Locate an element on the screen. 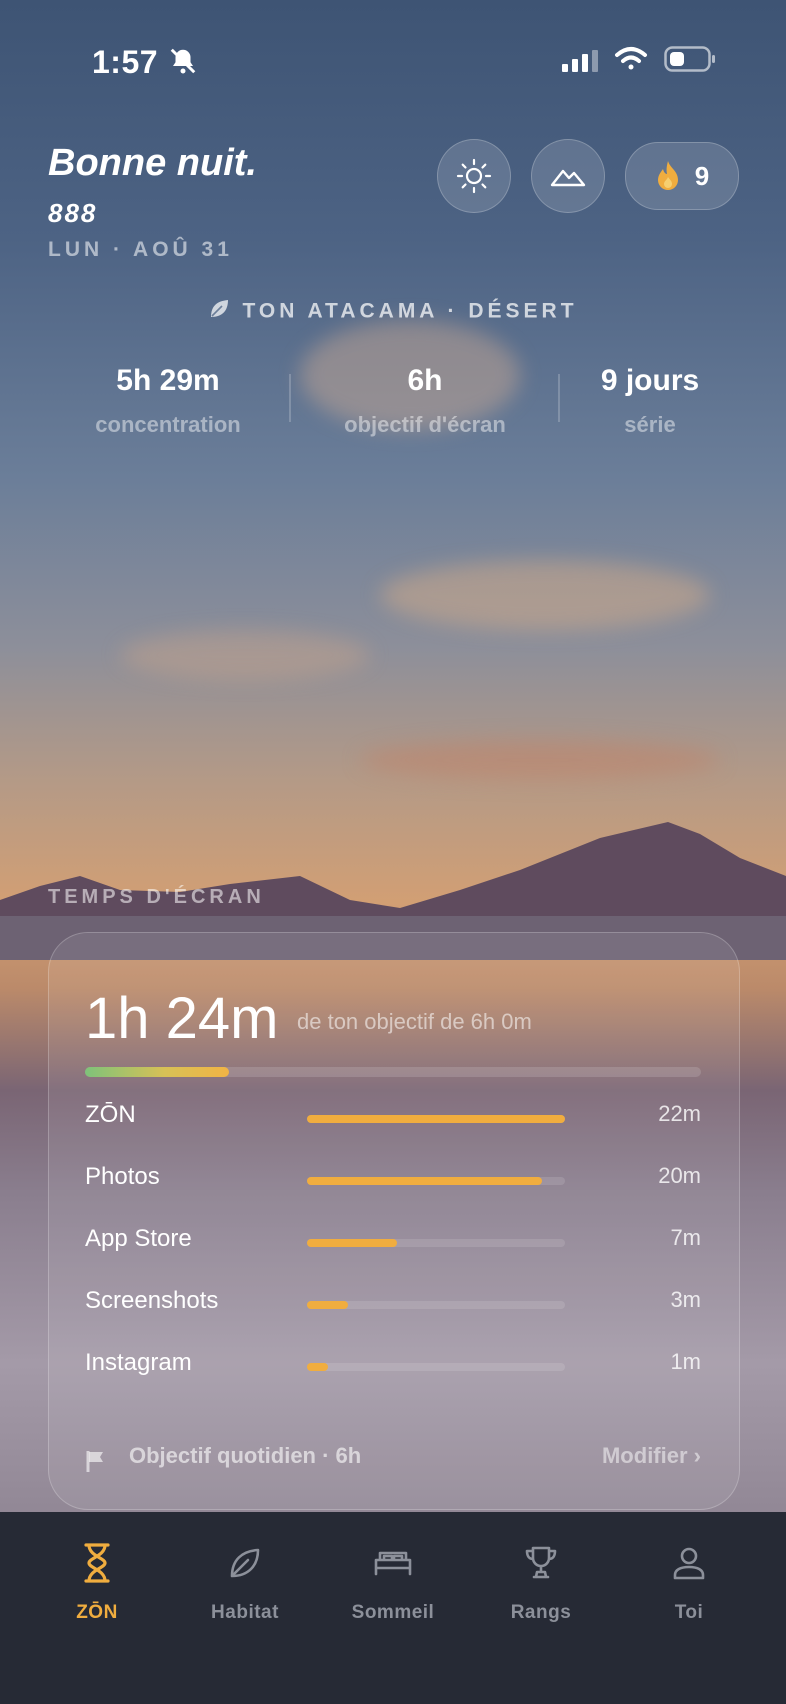  brightness-button is located at coordinates (474, 176).